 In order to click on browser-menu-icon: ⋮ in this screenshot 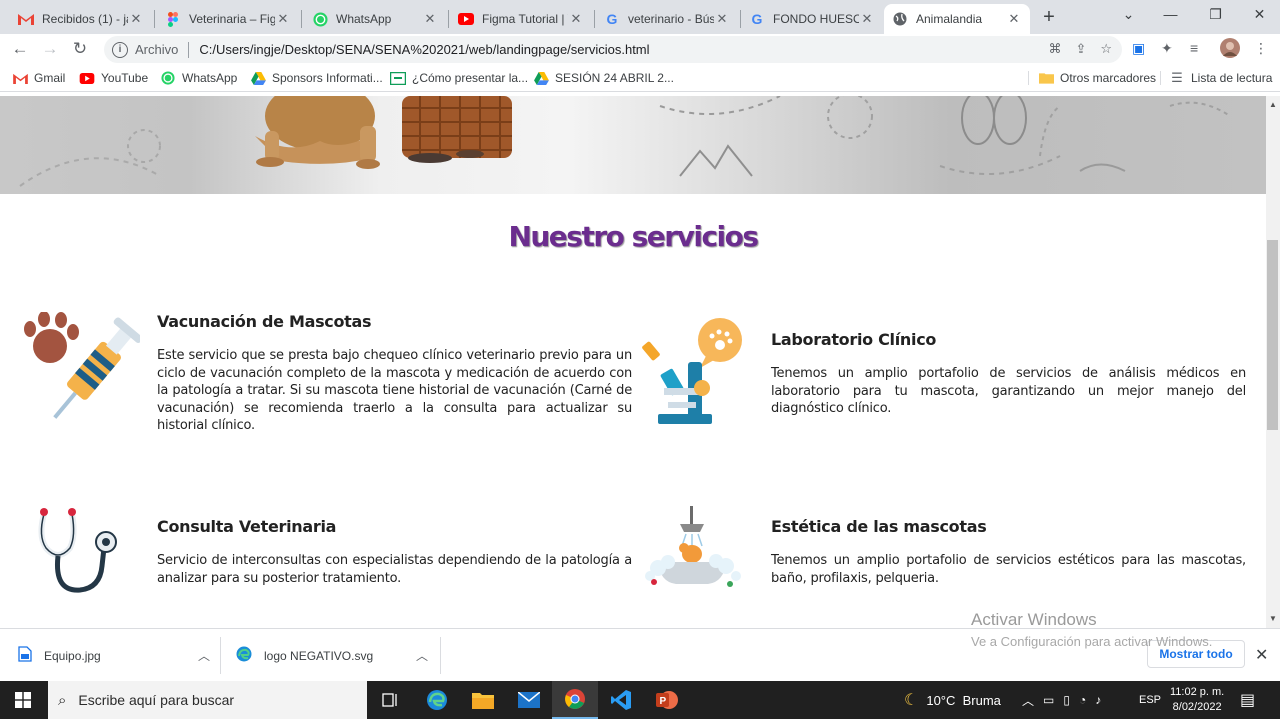, I will do `click(1261, 48)`.